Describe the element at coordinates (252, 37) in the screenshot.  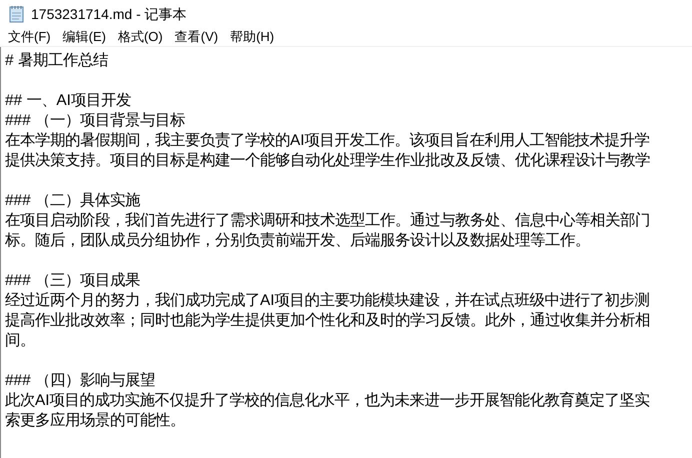
I see `menu-item: 帮助(H)` at that location.